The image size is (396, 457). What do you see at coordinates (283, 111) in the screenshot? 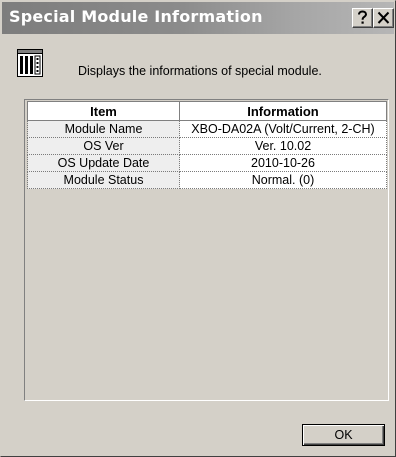
I see `column-header-information: Information` at bounding box center [283, 111].